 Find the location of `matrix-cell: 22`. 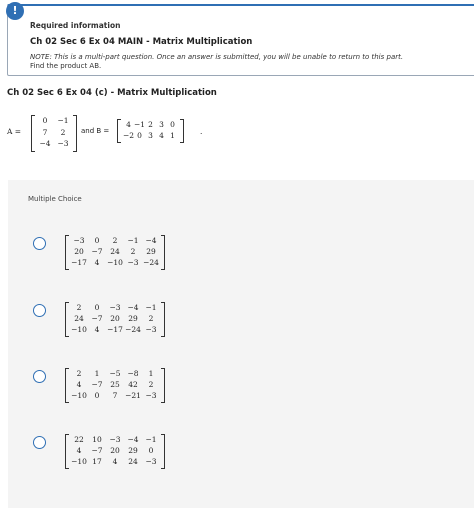

matrix-cell: 22 is located at coordinates (79, 439).